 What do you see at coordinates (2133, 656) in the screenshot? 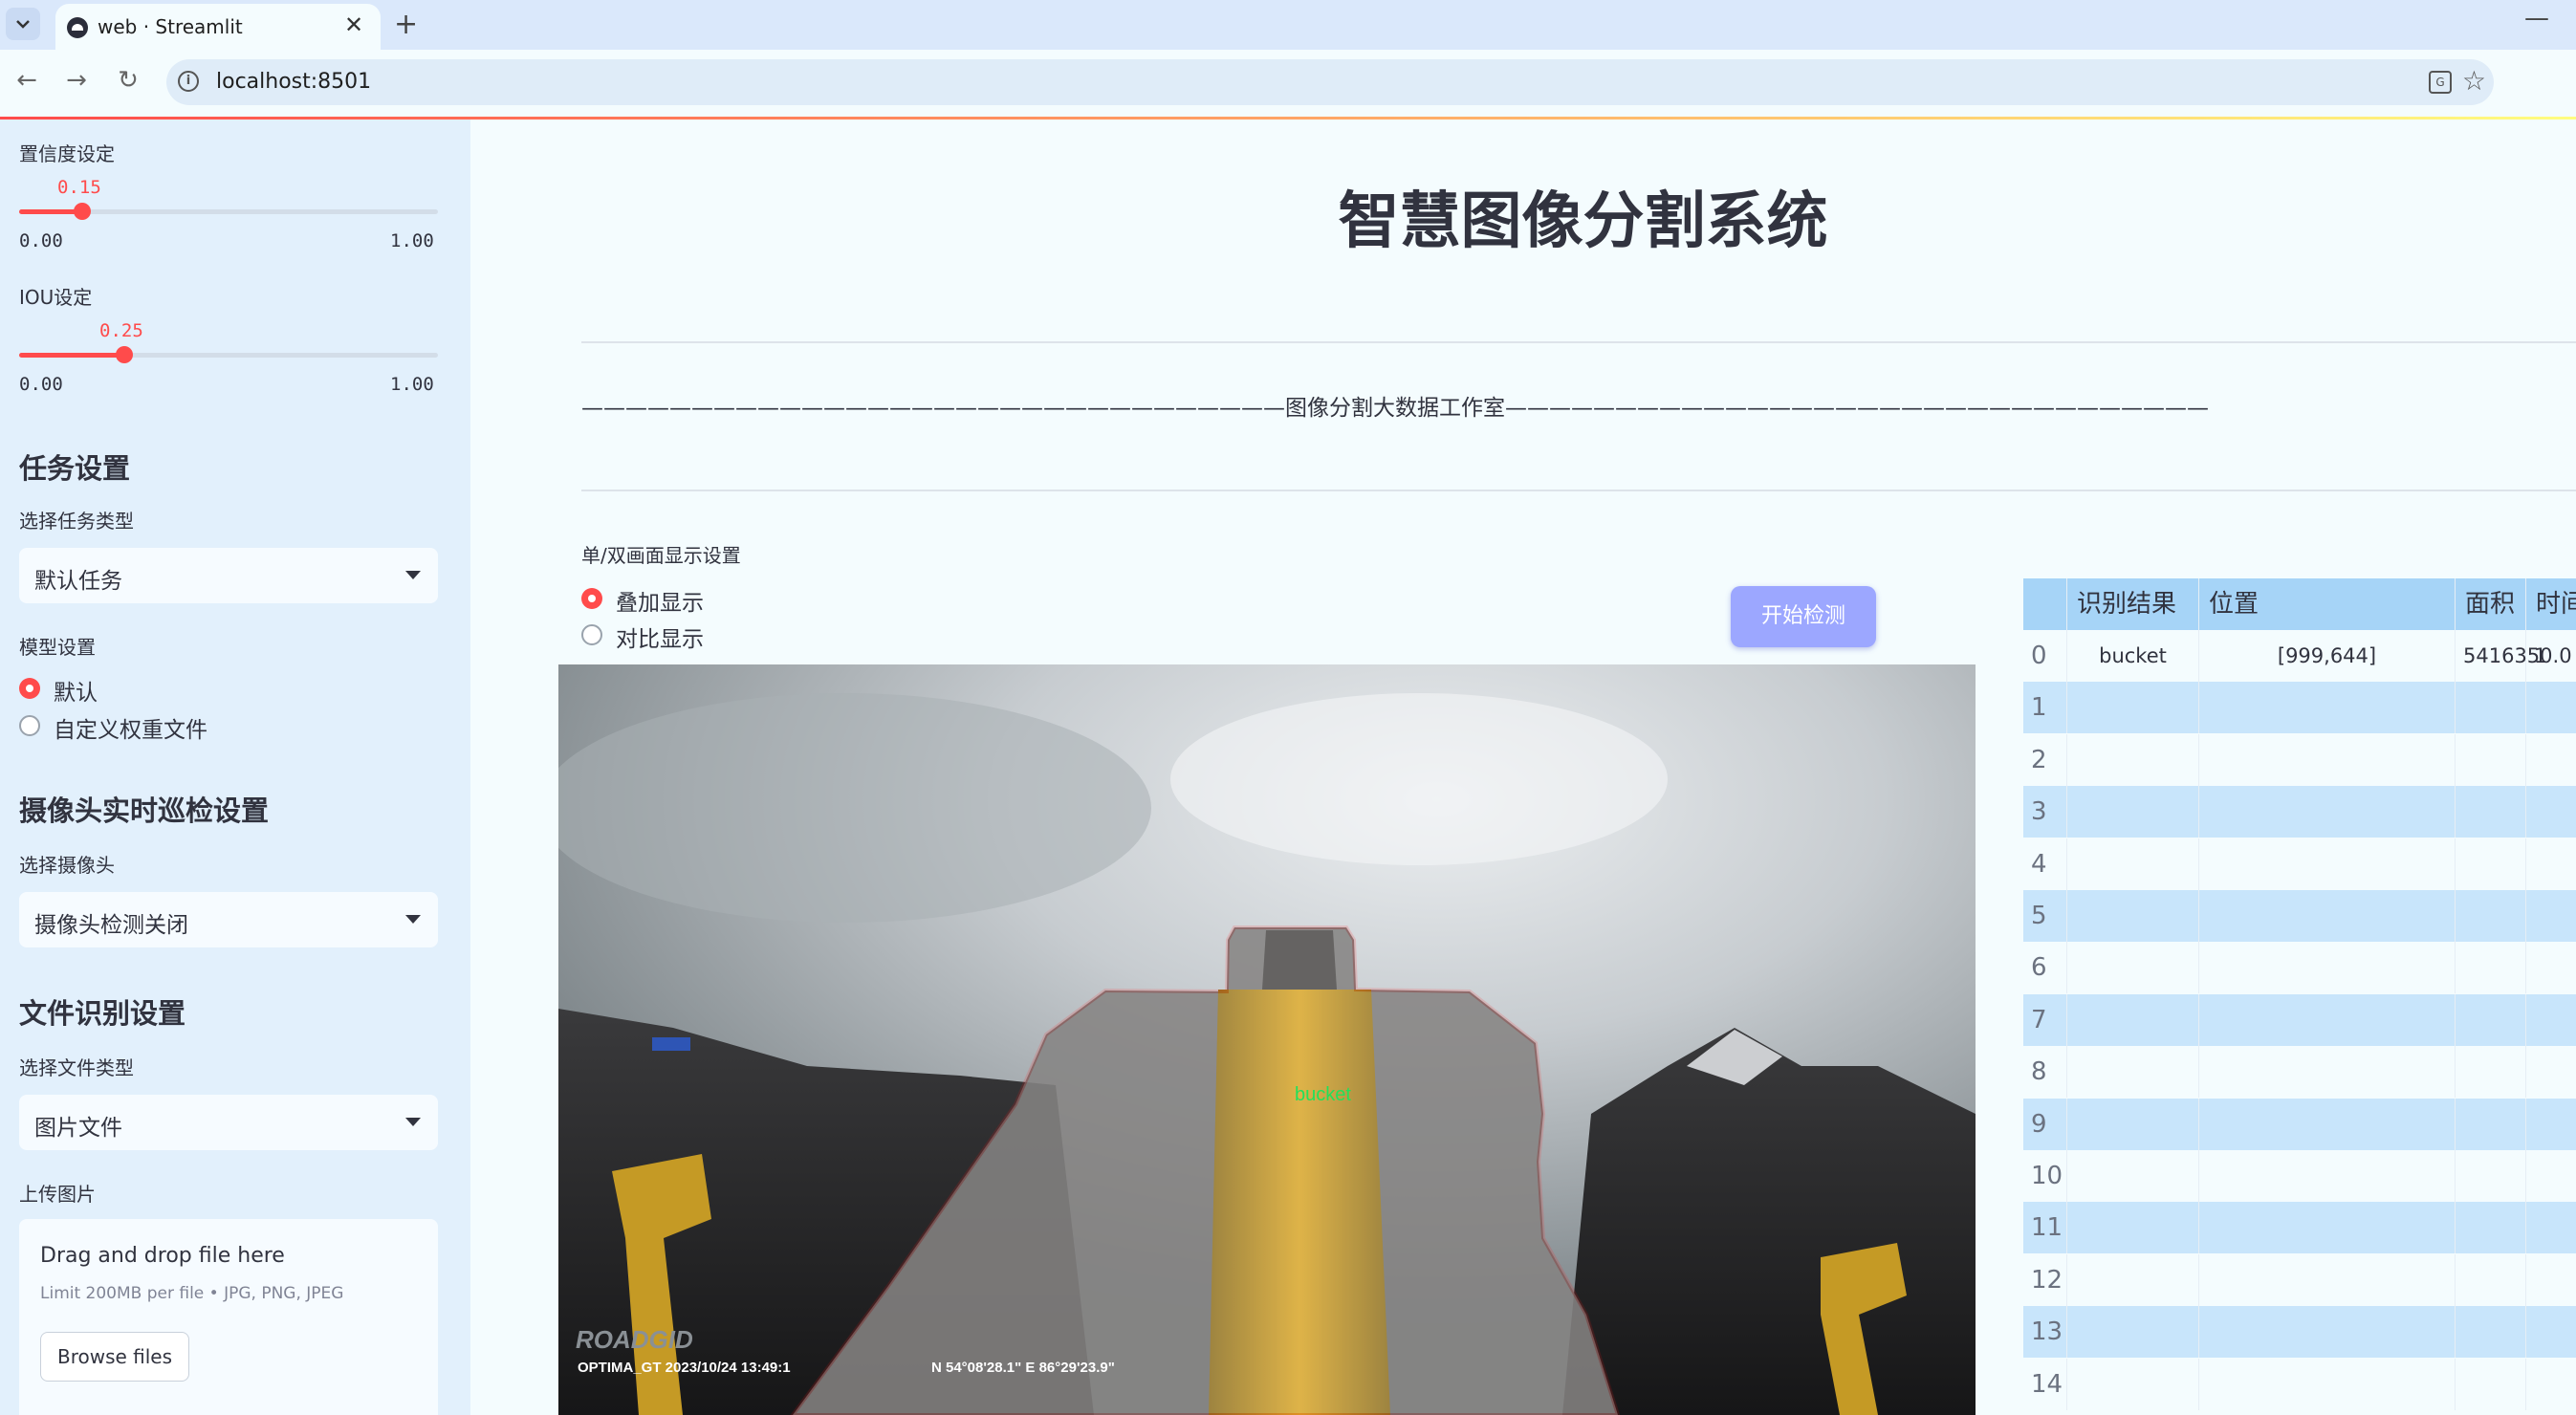
I see `table-cell-result: bucket` at bounding box center [2133, 656].